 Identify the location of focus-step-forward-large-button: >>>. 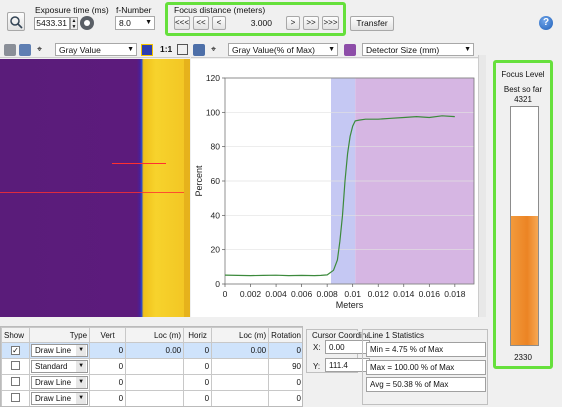
(330, 23).